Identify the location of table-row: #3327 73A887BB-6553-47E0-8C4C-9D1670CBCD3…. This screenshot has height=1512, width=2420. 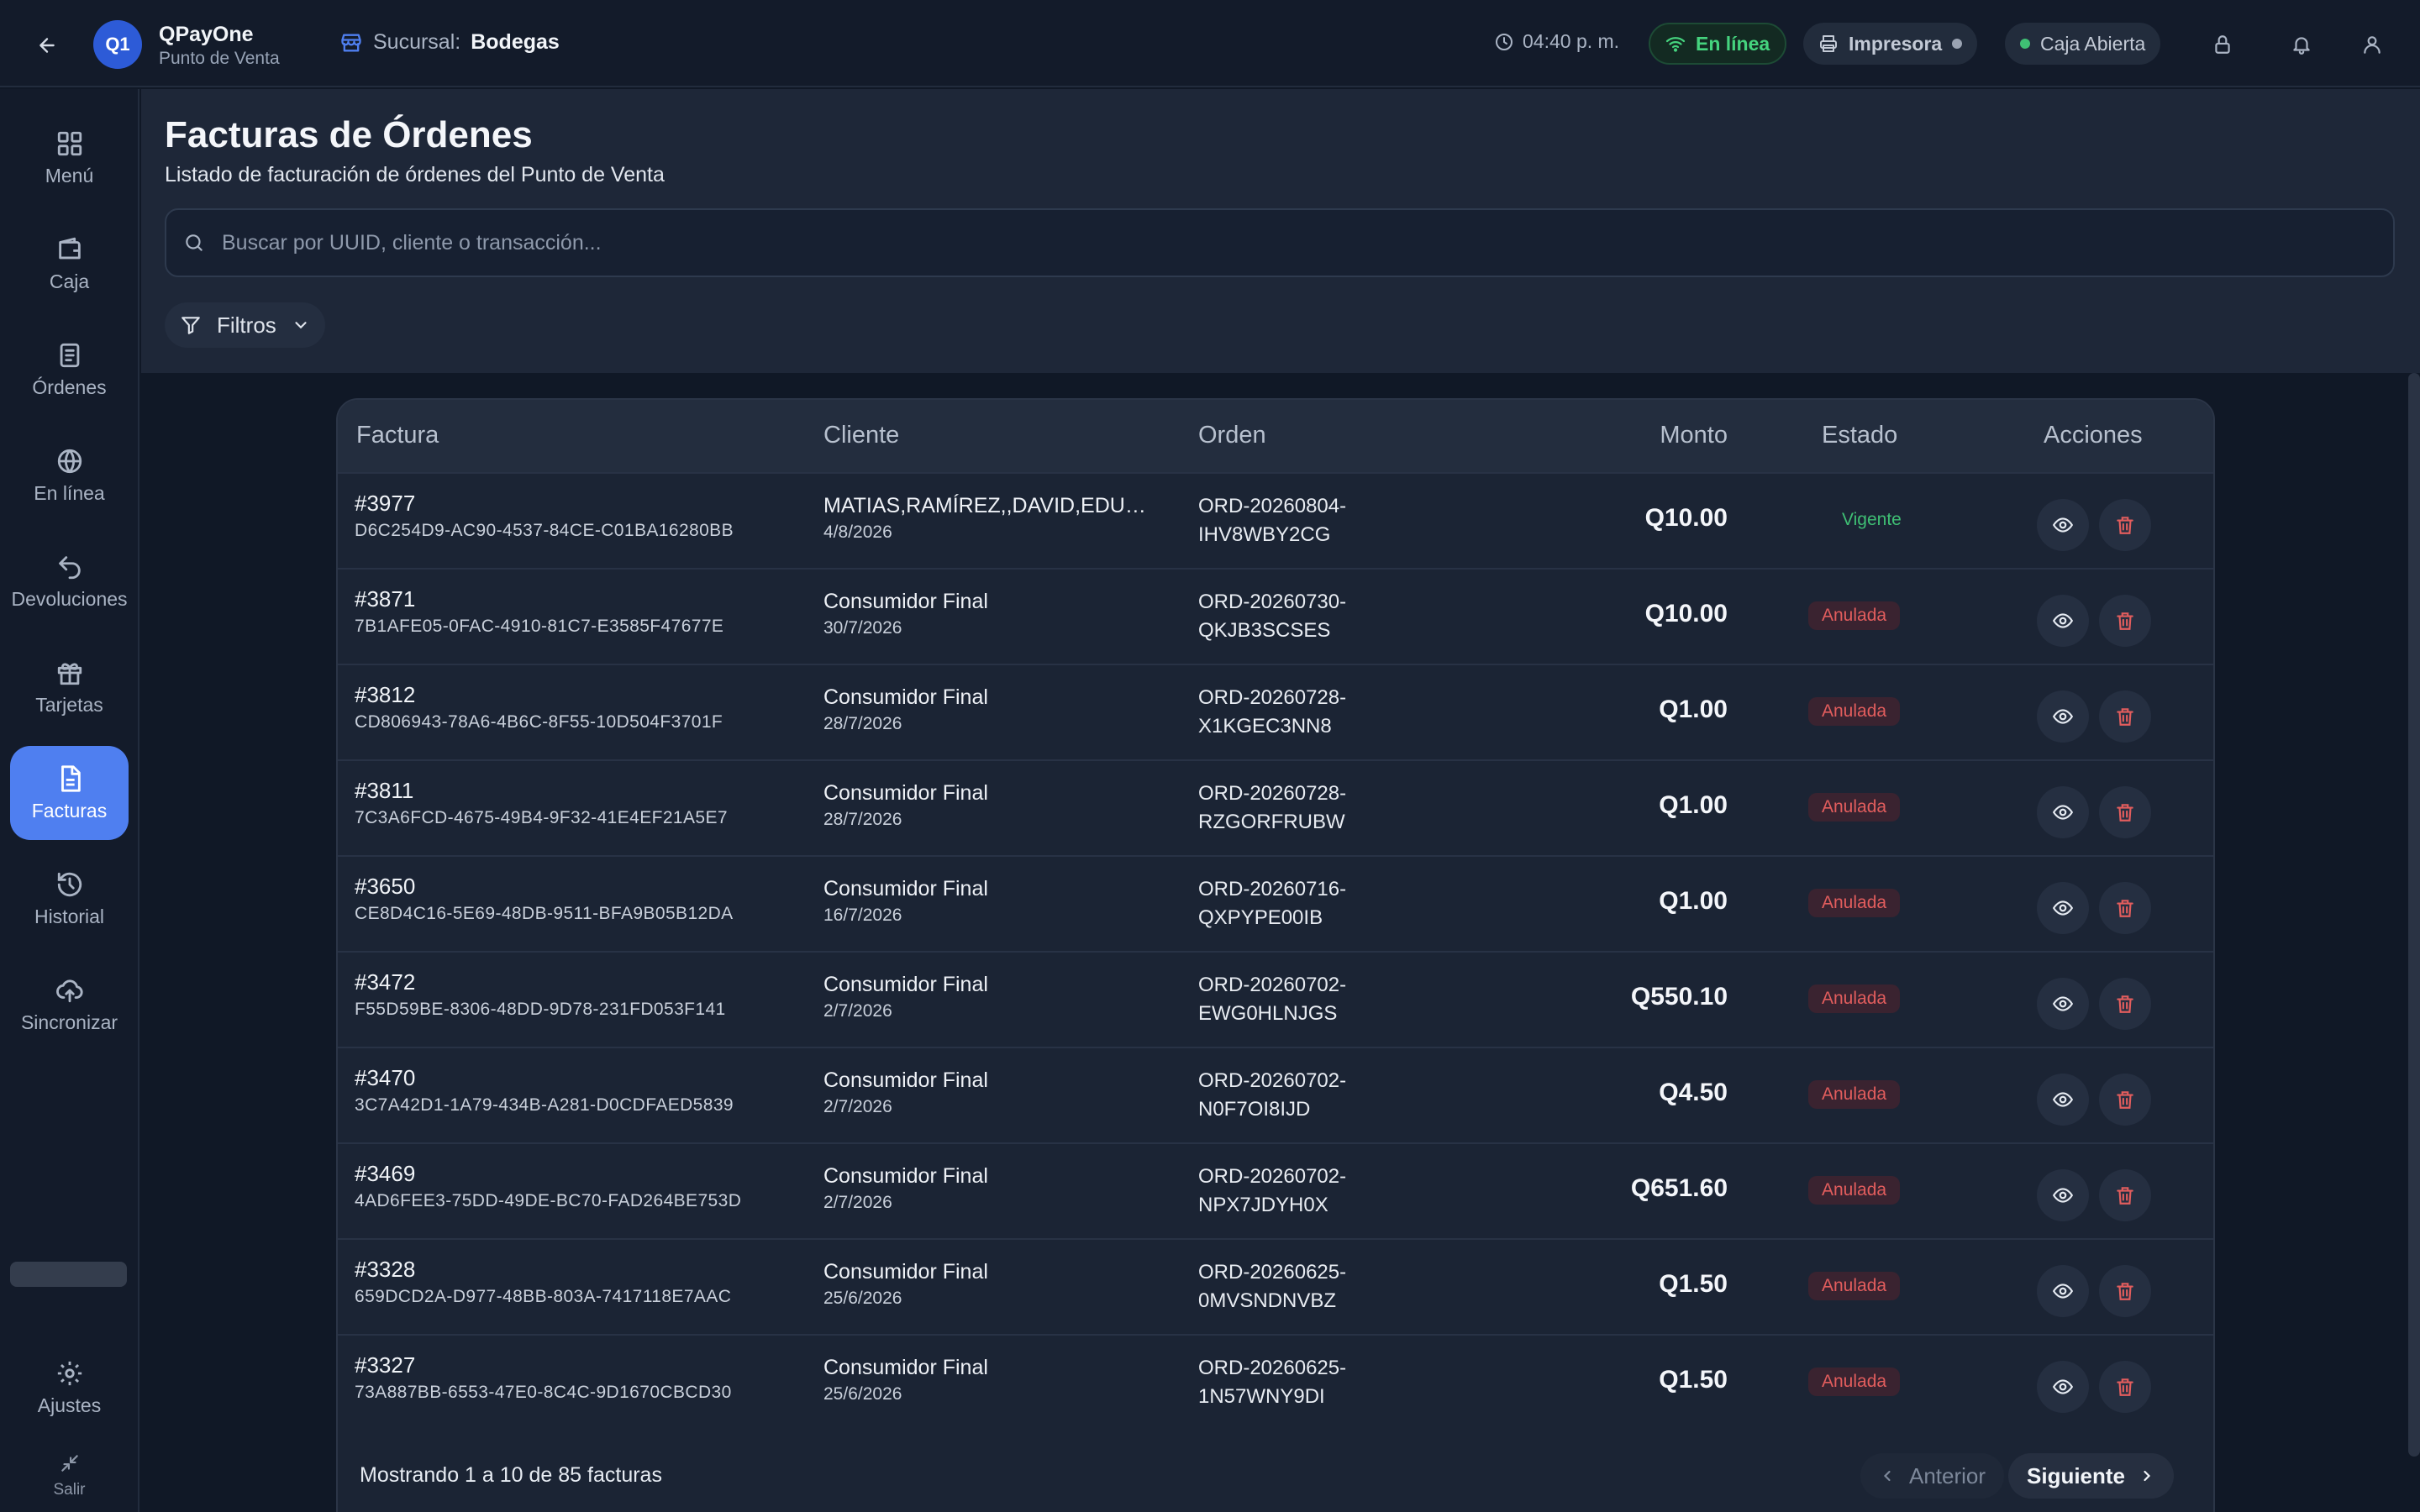
(1275, 1382).